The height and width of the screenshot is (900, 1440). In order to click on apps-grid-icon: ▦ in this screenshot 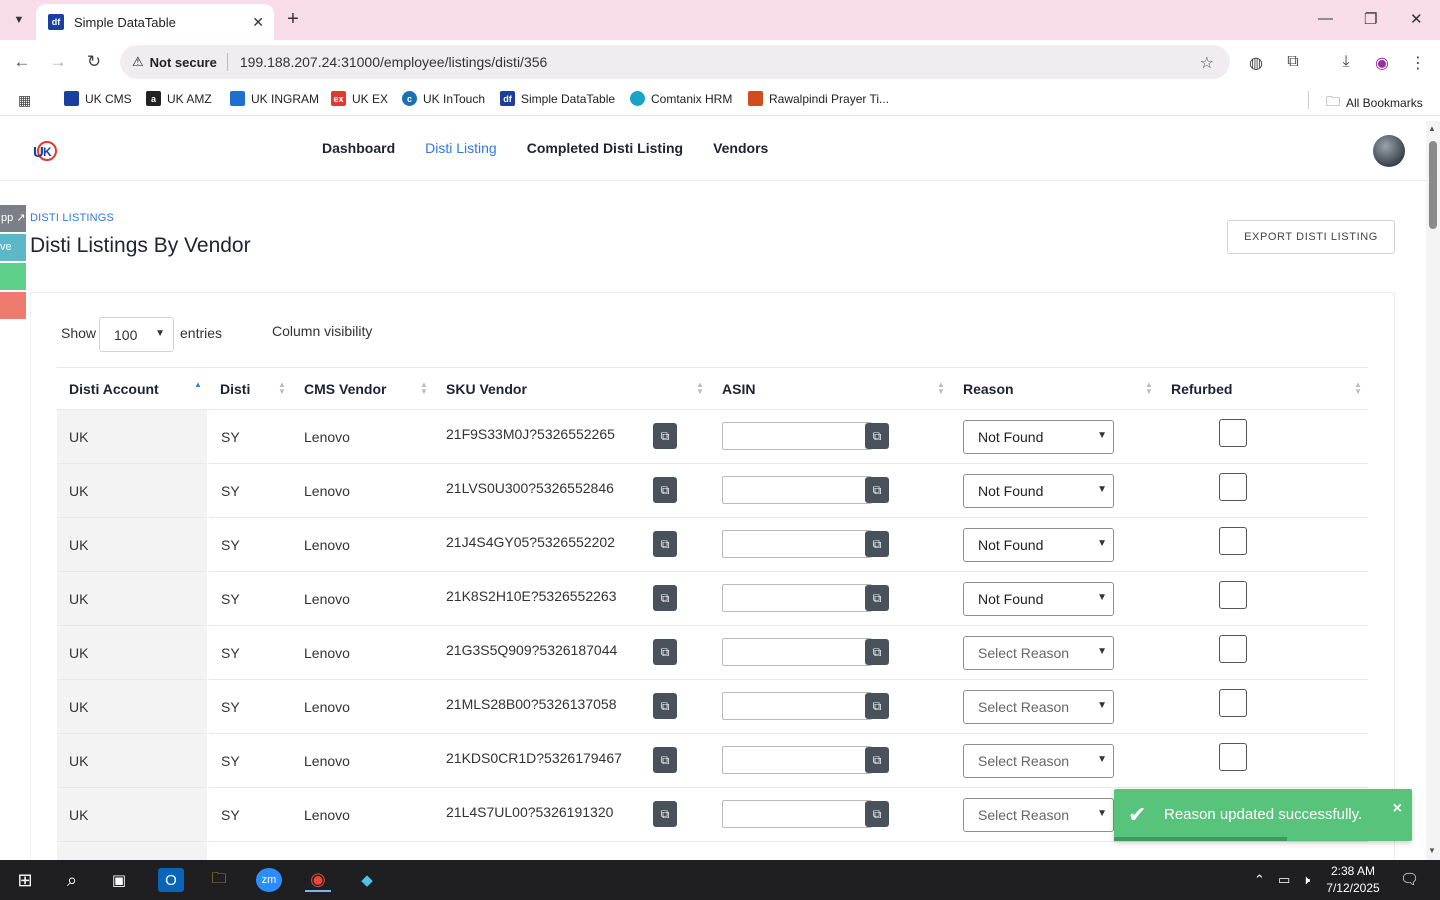, I will do `click(24, 100)`.